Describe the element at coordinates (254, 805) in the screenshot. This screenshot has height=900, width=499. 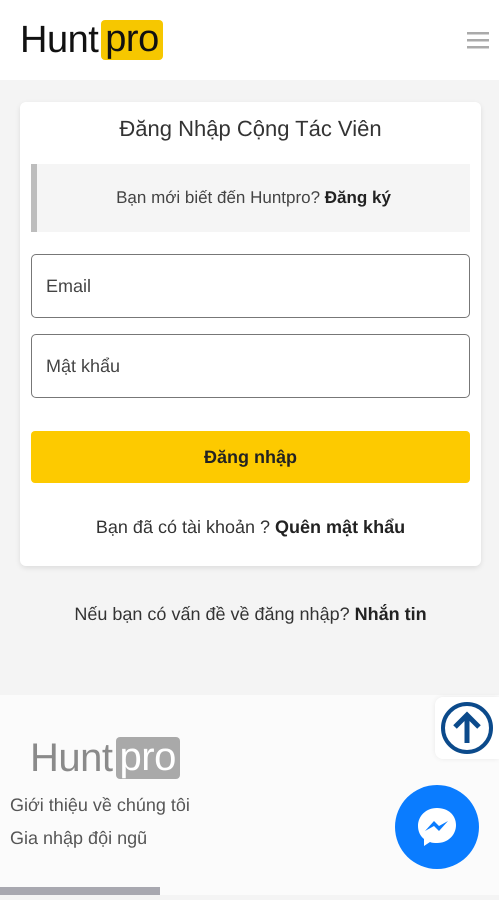
I see `footer-link: Giới thiệu về chúng tôi` at that location.